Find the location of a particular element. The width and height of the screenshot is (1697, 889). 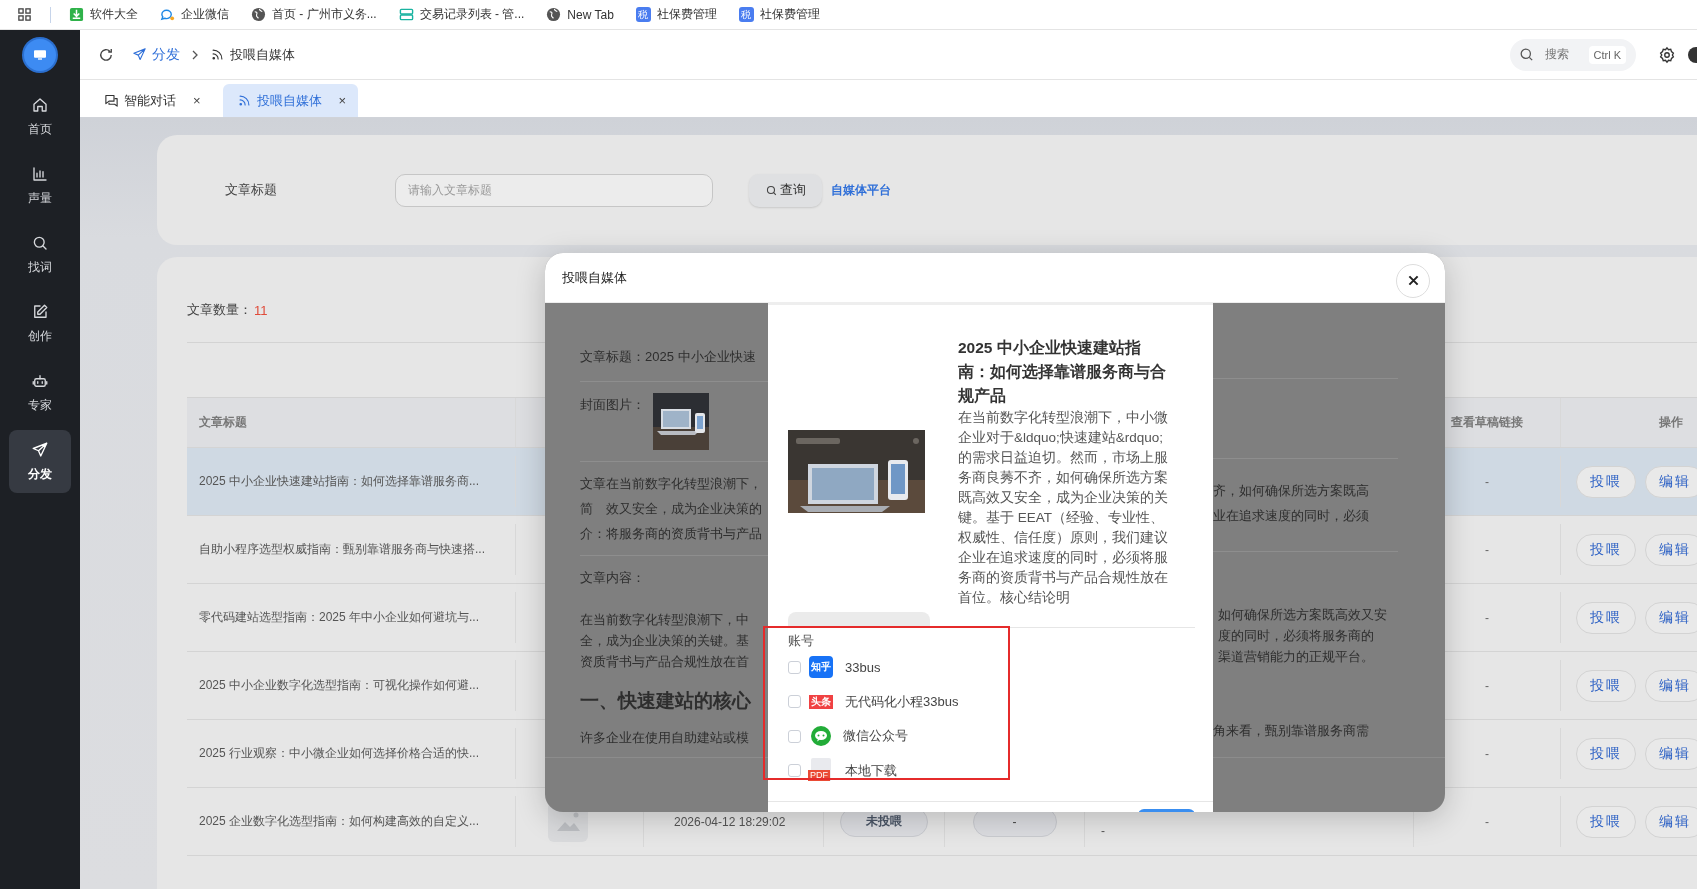

chat-icon is located at coordinates (111, 100).